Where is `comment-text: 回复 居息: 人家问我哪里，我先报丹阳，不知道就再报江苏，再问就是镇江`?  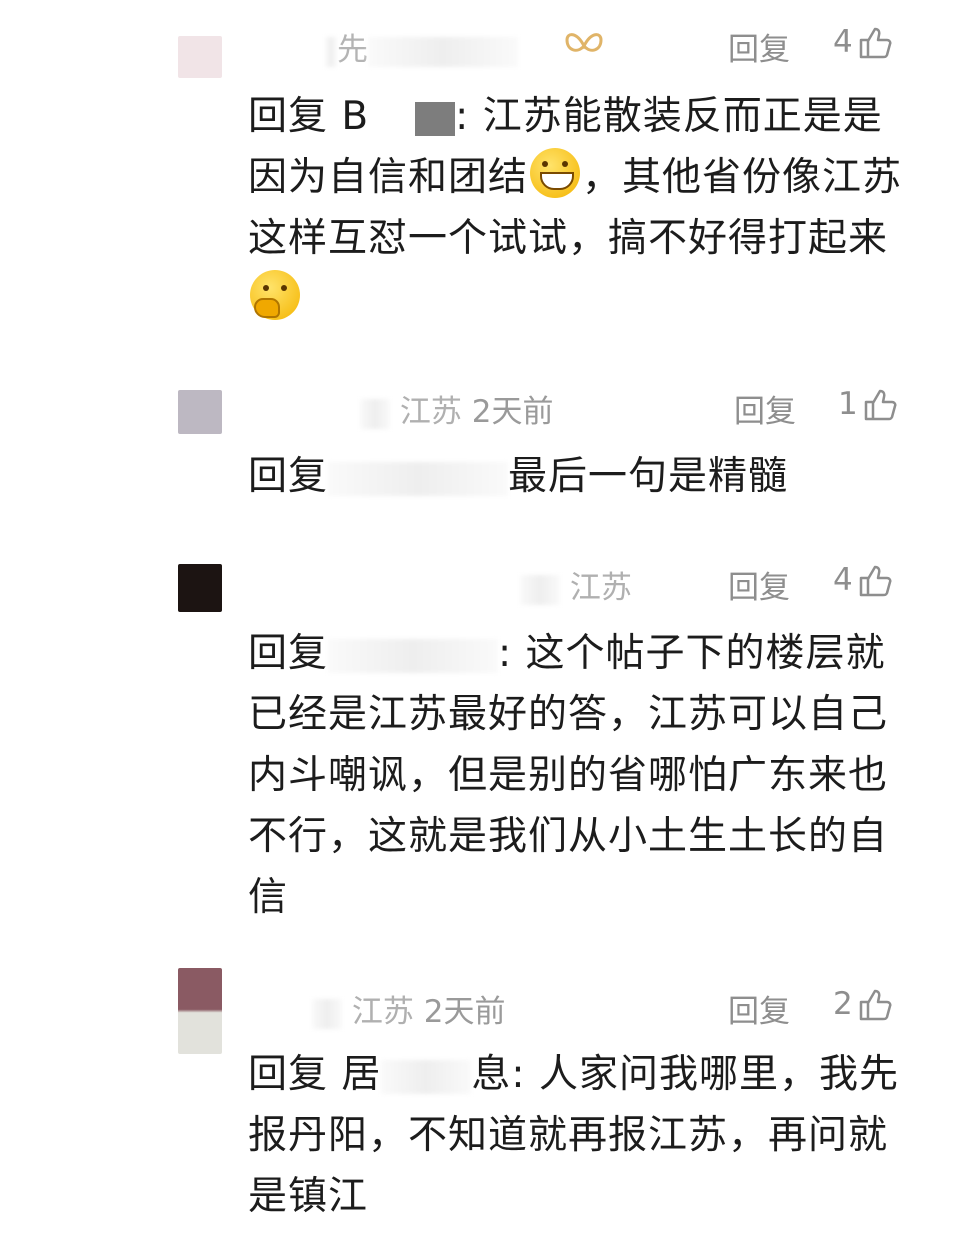 comment-text: 回复 居息: 人家问我哪里，我先报丹阳，不知道就再报江苏，再问就是镇江 is located at coordinates (583, 1135).